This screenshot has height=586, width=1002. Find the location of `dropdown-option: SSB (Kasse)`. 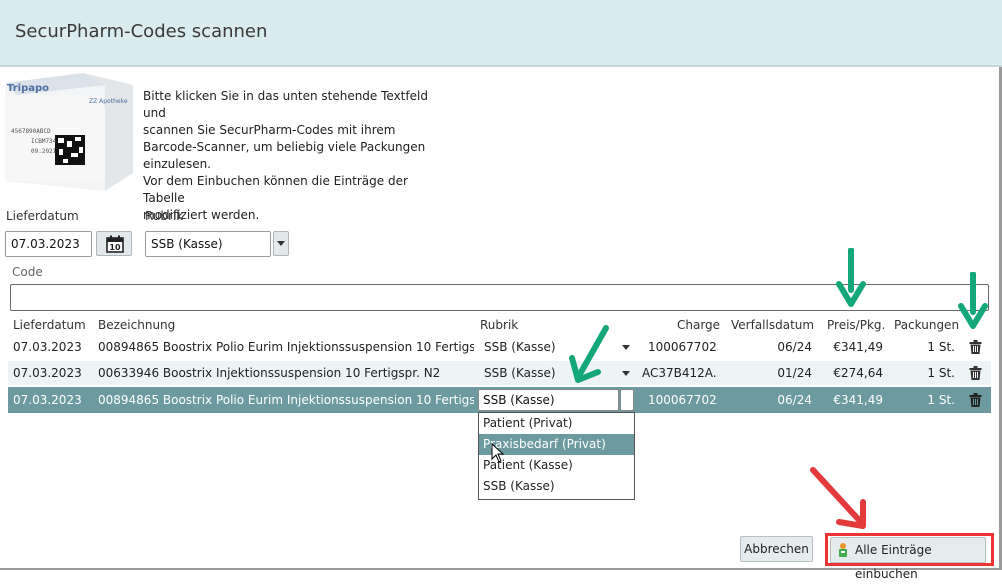

dropdown-option: SSB (Kasse) is located at coordinates (556, 486).